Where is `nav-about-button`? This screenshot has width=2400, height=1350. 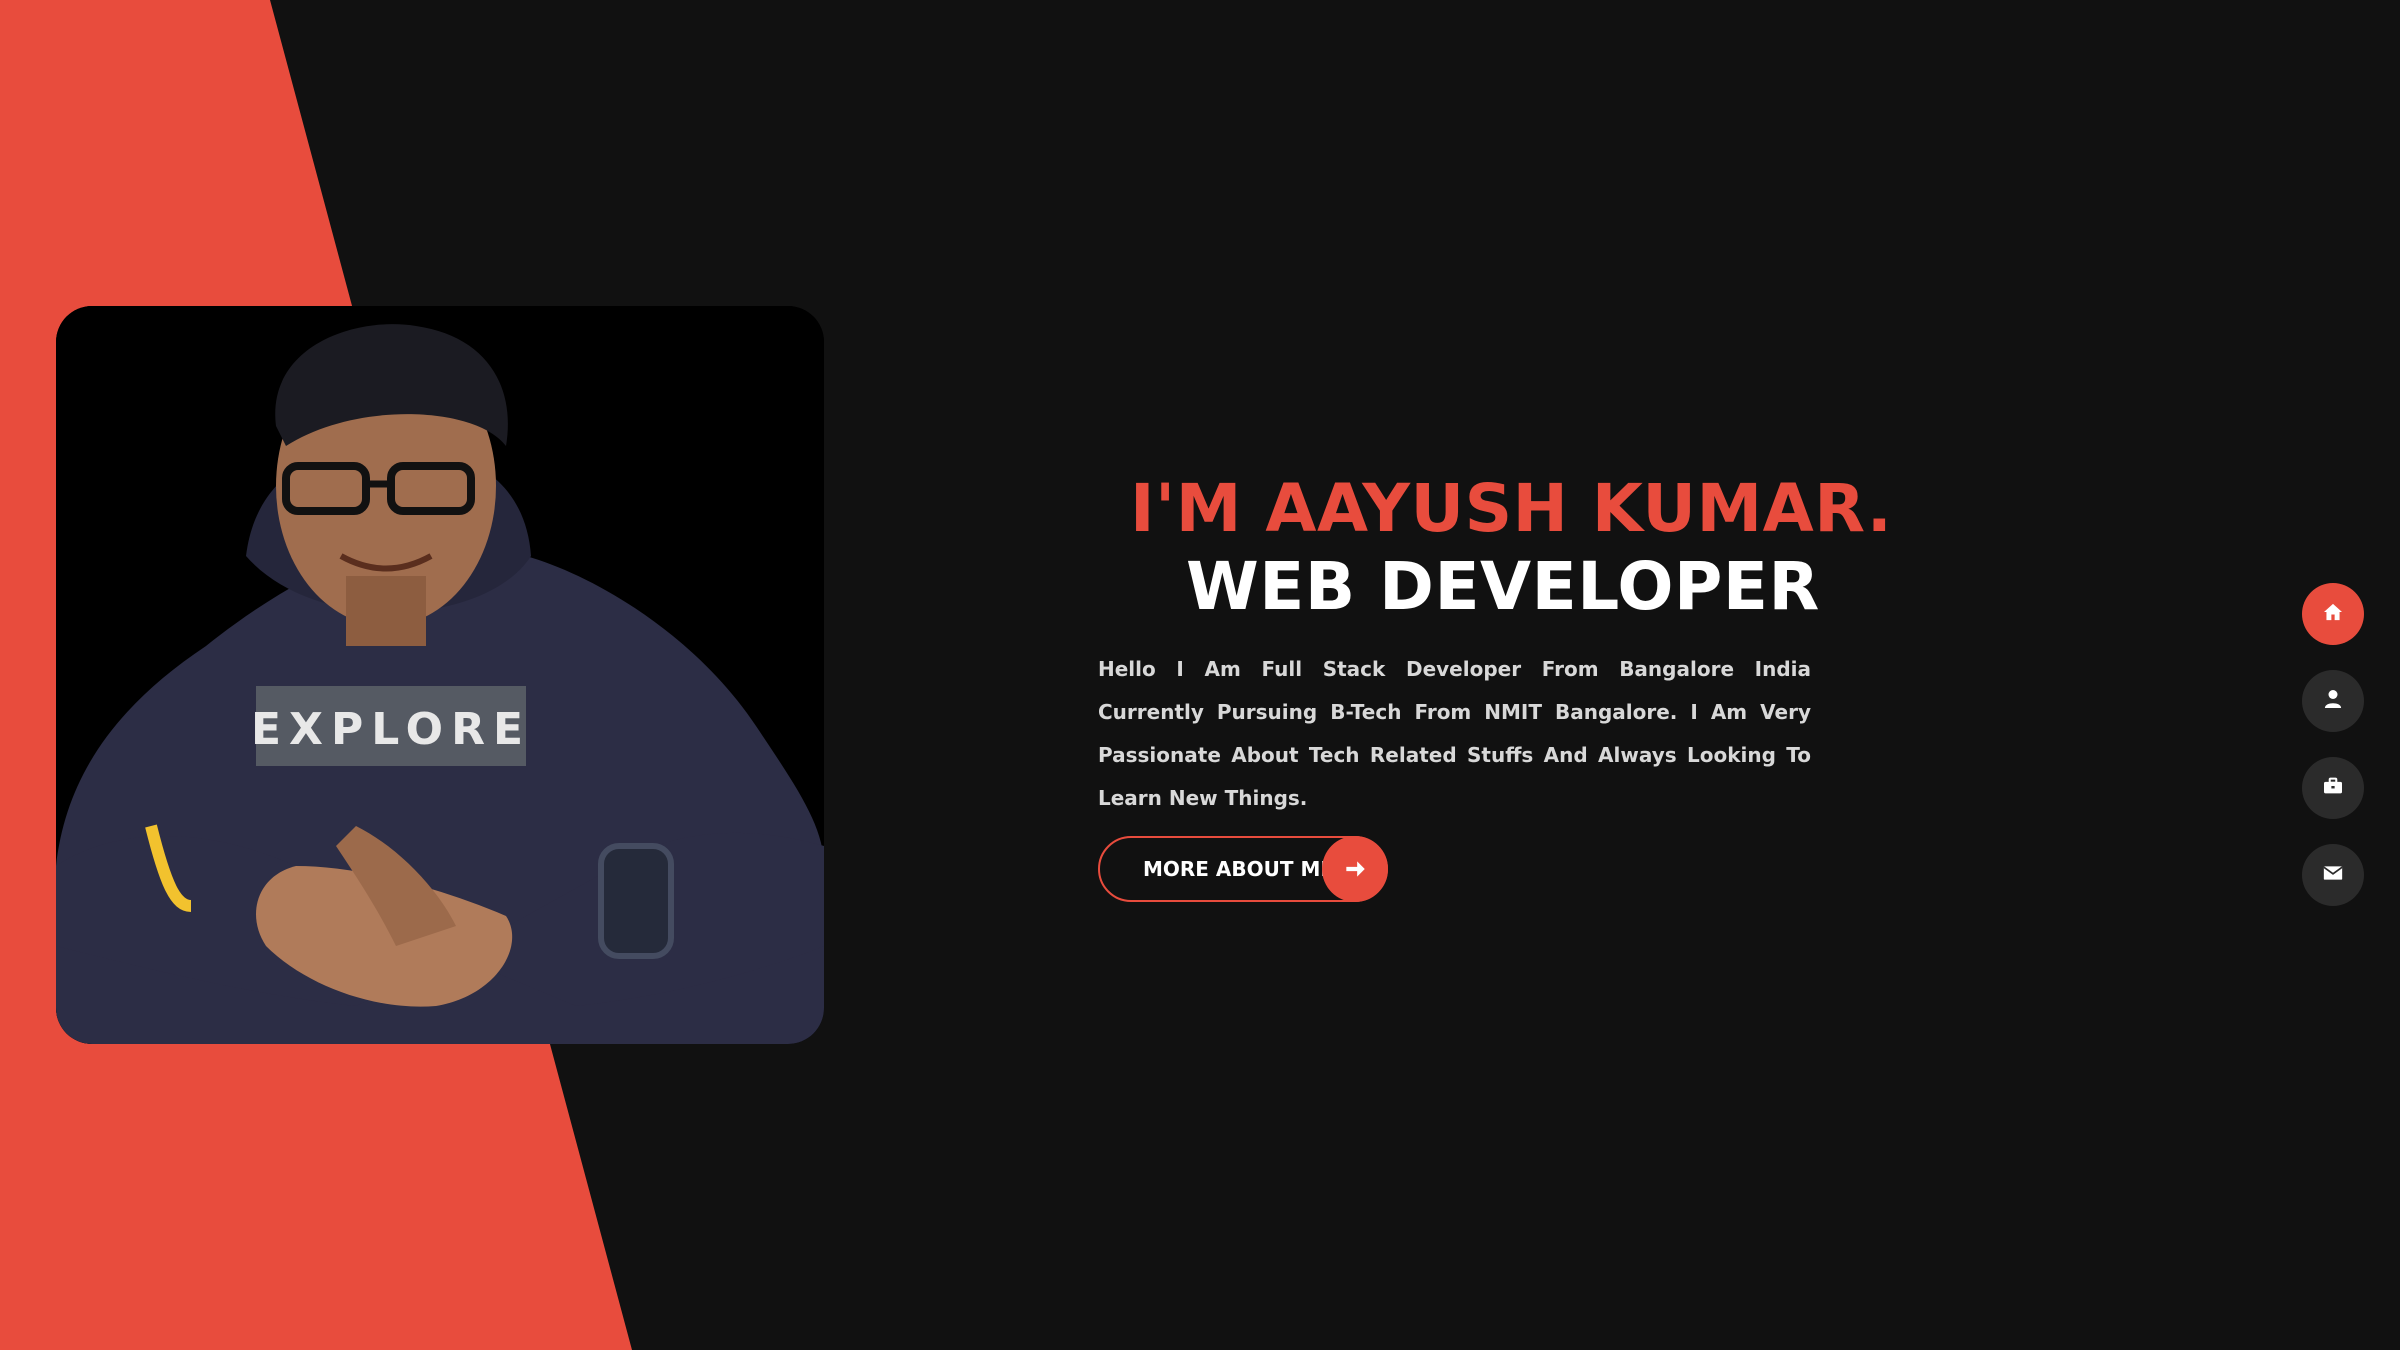
nav-about-button is located at coordinates (2333, 701).